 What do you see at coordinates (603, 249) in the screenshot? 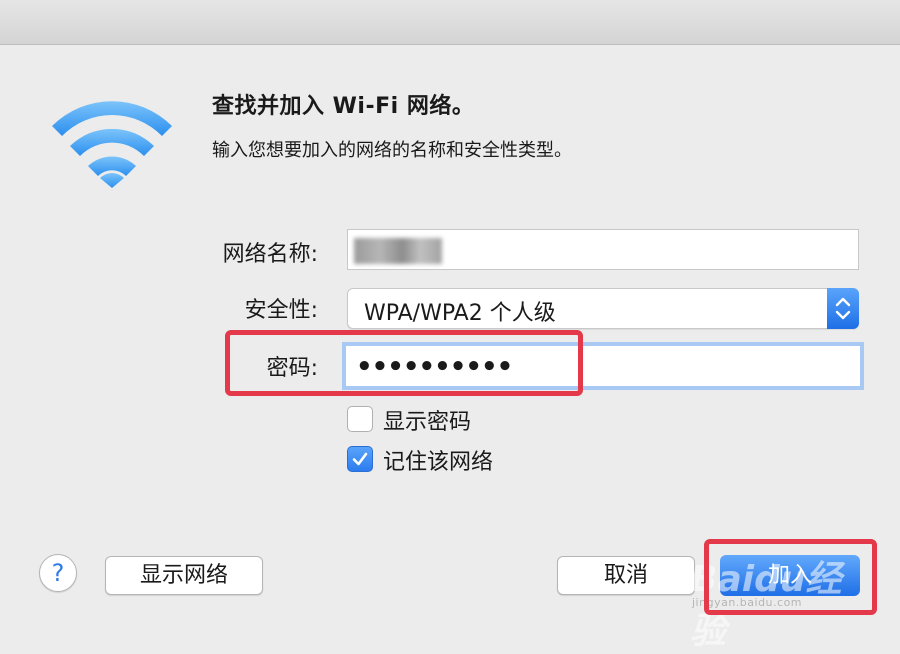
I see `network-name-field` at bounding box center [603, 249].